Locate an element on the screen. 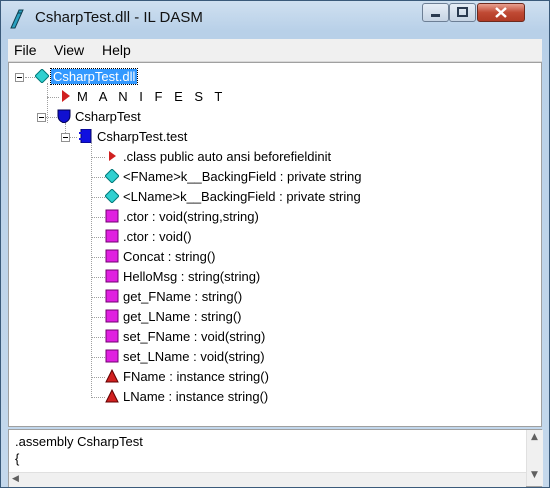  tree-node-label: FName : instance string() is located at coordinates (196, 376).